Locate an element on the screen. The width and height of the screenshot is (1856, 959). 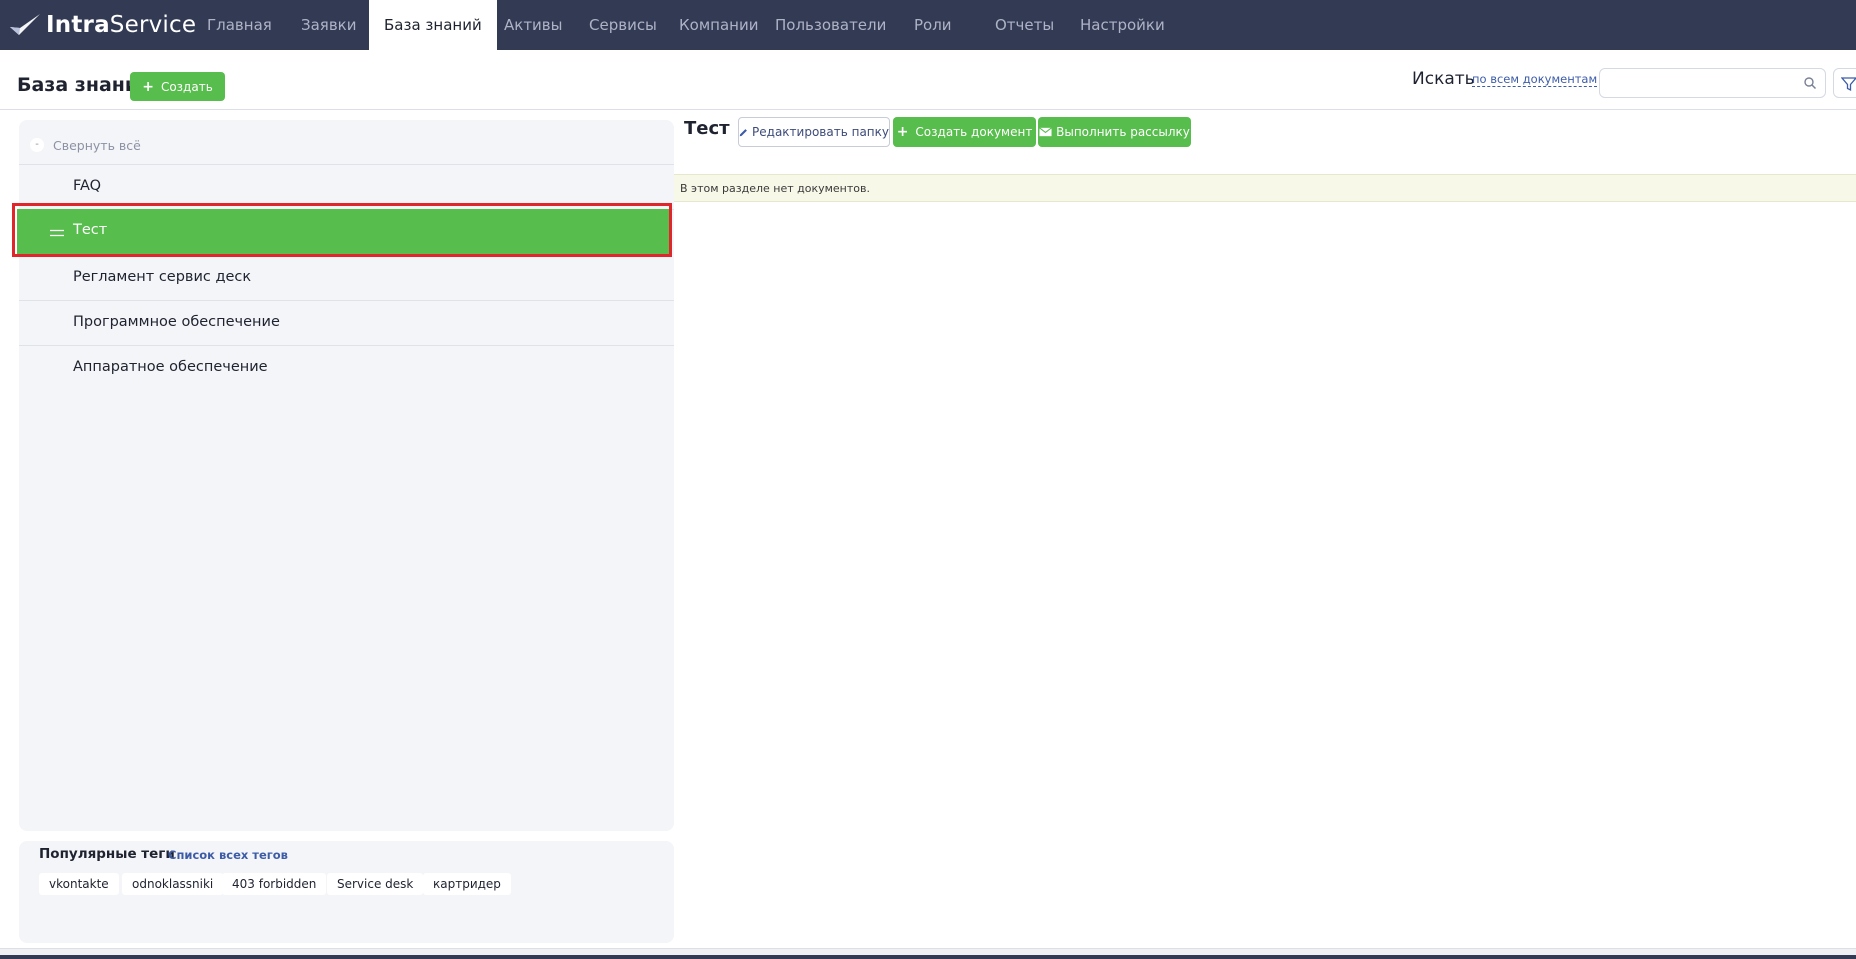
drag-handle-icon is located at coordinates (57, 233).